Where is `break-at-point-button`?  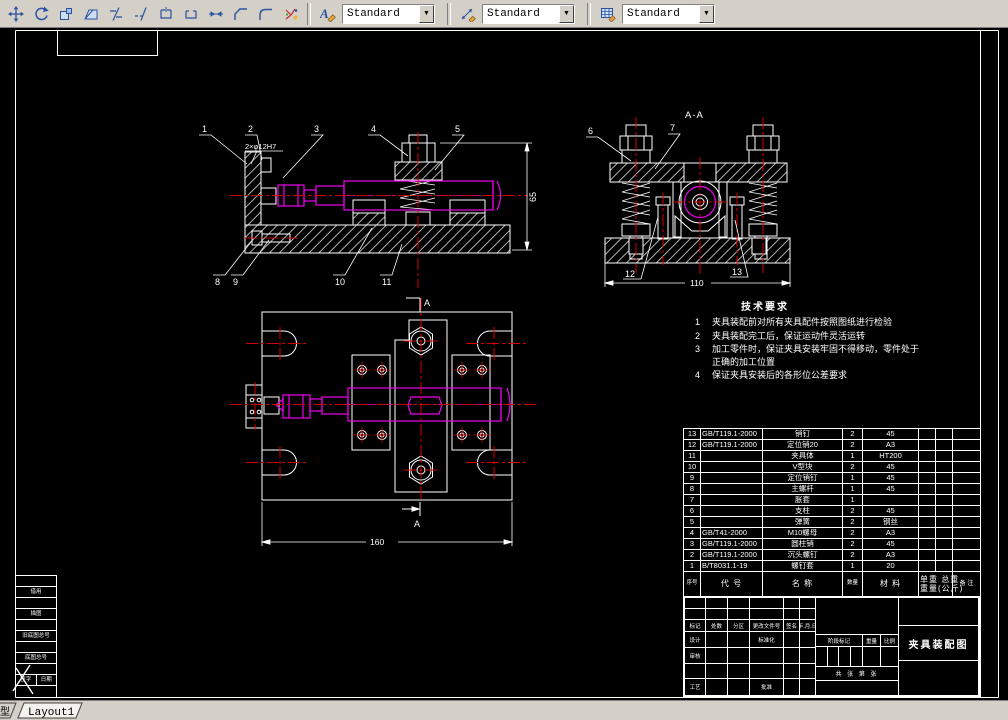
break-at-point-button is located at coordinates (165, 14).